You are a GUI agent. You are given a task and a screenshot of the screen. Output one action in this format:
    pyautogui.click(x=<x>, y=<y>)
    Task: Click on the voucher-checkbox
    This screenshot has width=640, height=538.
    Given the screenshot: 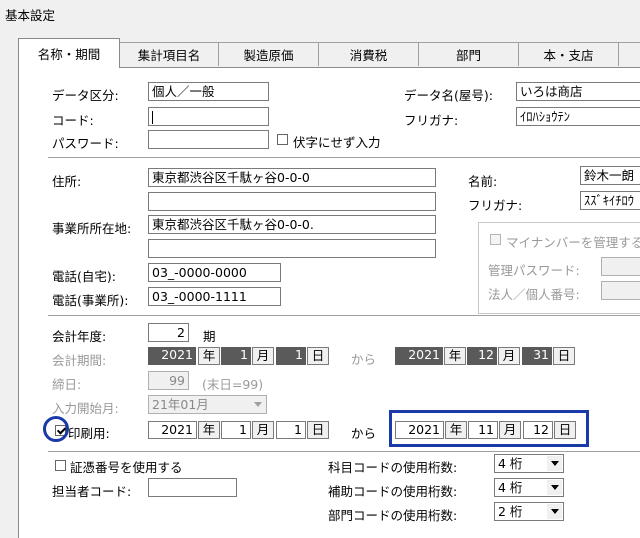 What is the action you would take?
    pyautogui.click(x=60, y=465)
    